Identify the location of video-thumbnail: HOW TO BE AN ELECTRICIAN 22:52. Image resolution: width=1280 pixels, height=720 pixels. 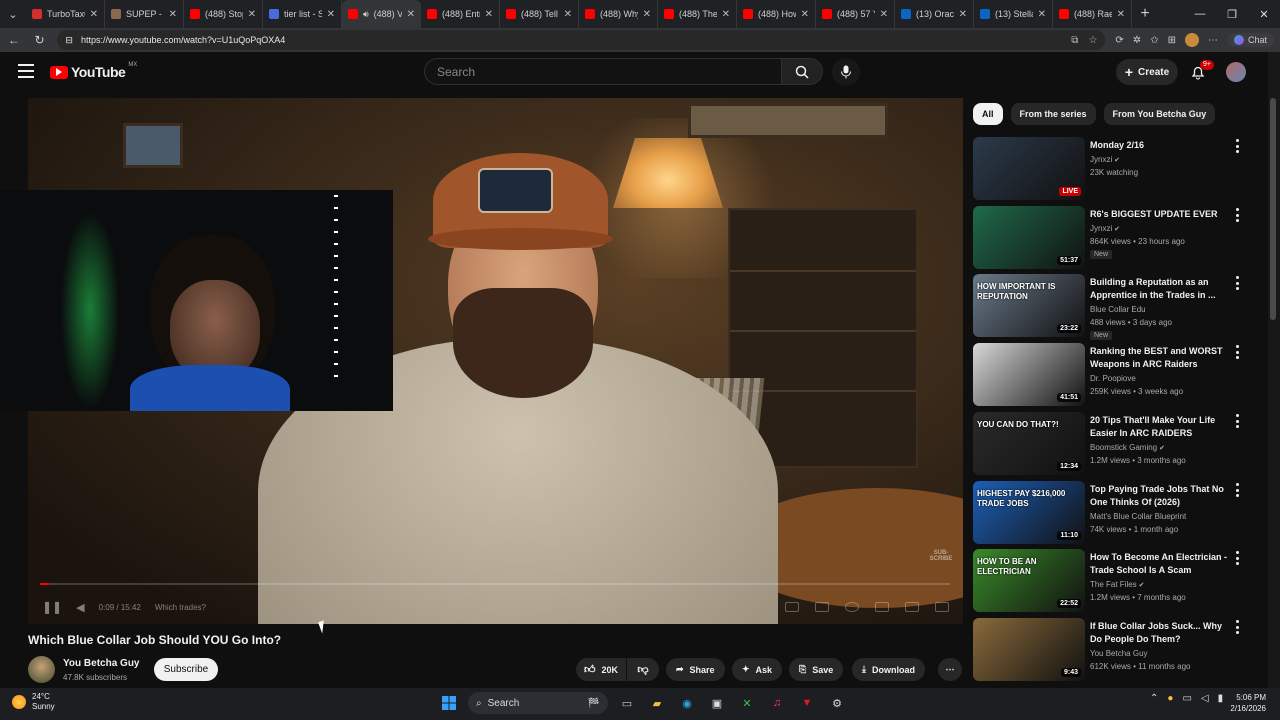
(1029, 580).